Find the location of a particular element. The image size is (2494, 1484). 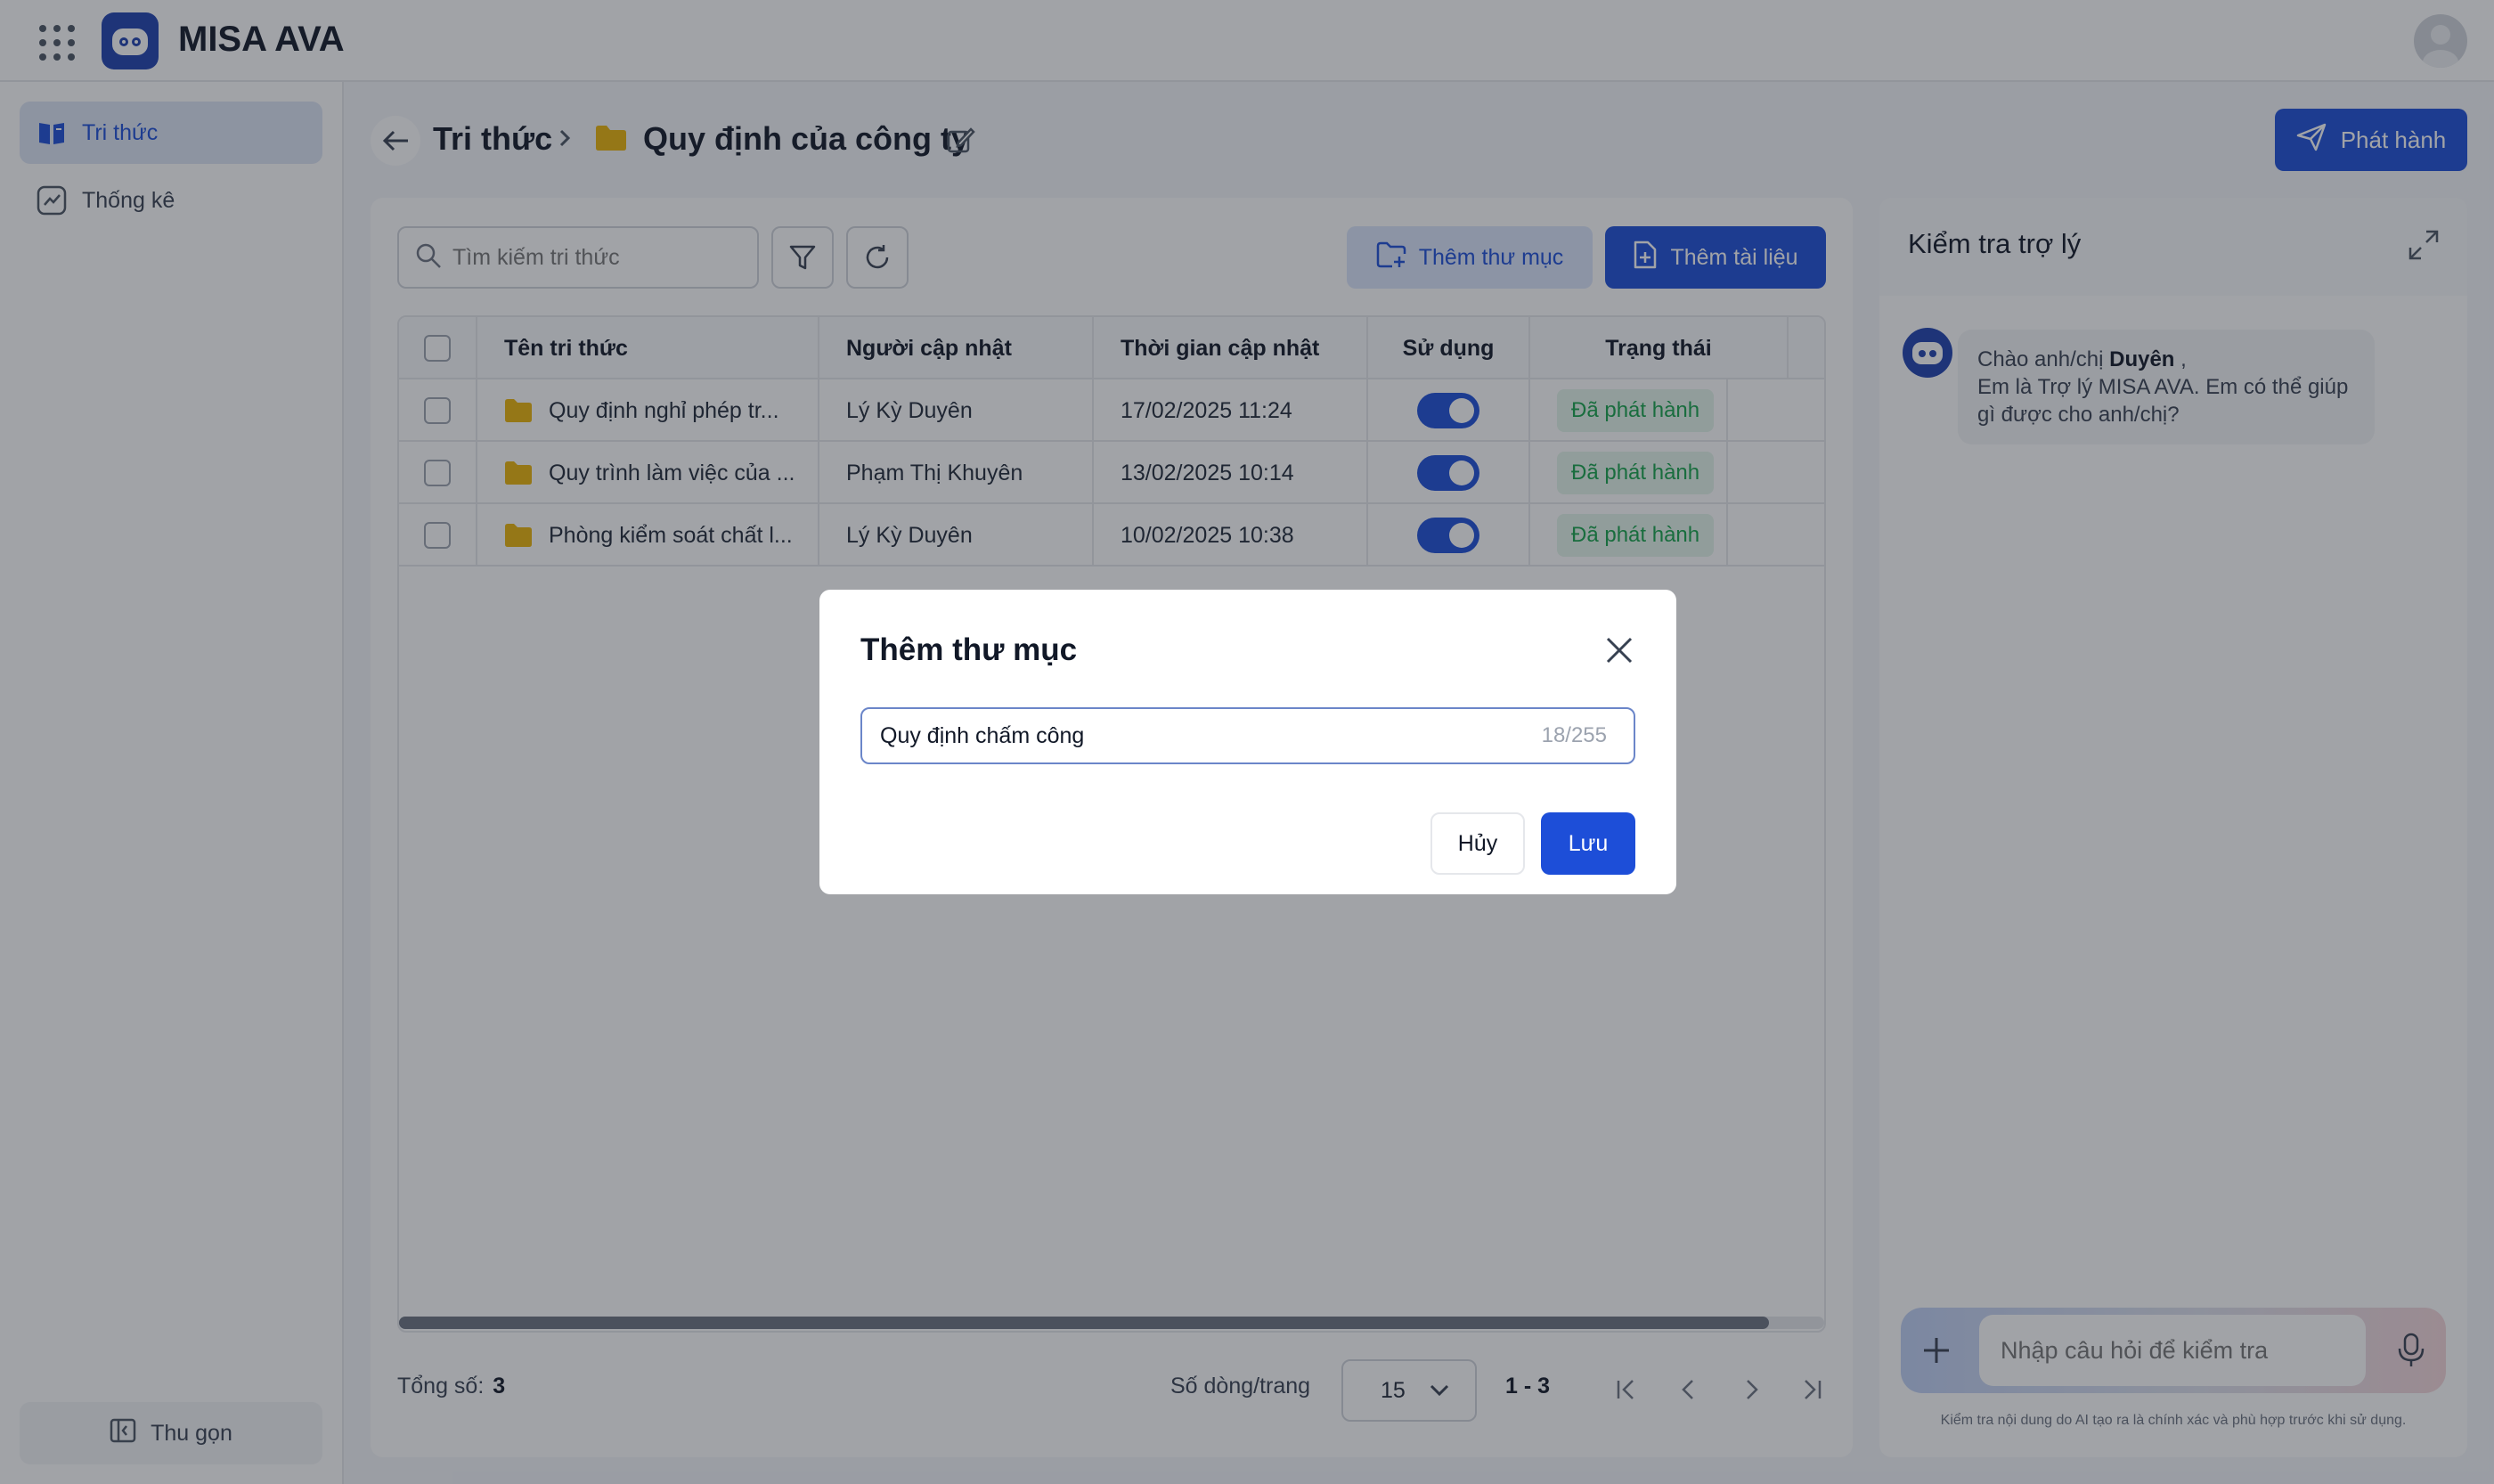

save-button: Lưu is located at coordinates (1588, 844).